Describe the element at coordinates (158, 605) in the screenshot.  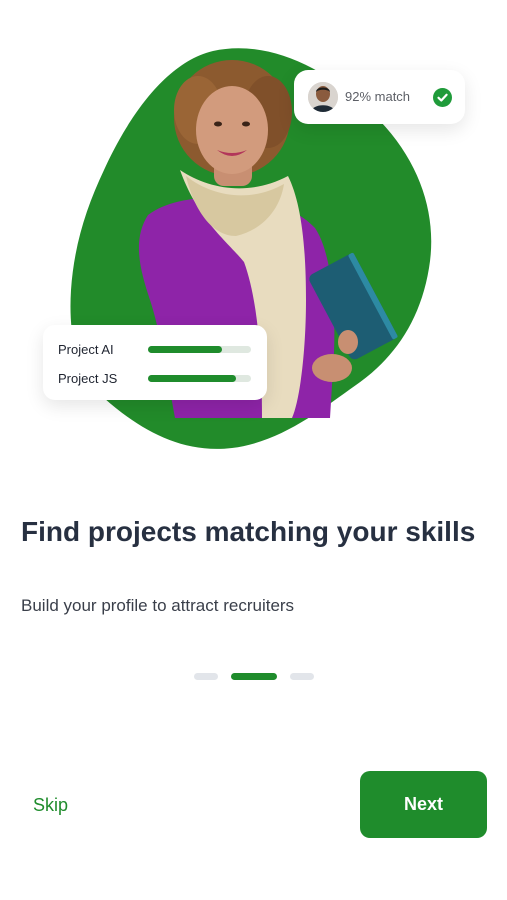
I see `onboarding-subtitle: Build your profile to attract recruiters` at that location.